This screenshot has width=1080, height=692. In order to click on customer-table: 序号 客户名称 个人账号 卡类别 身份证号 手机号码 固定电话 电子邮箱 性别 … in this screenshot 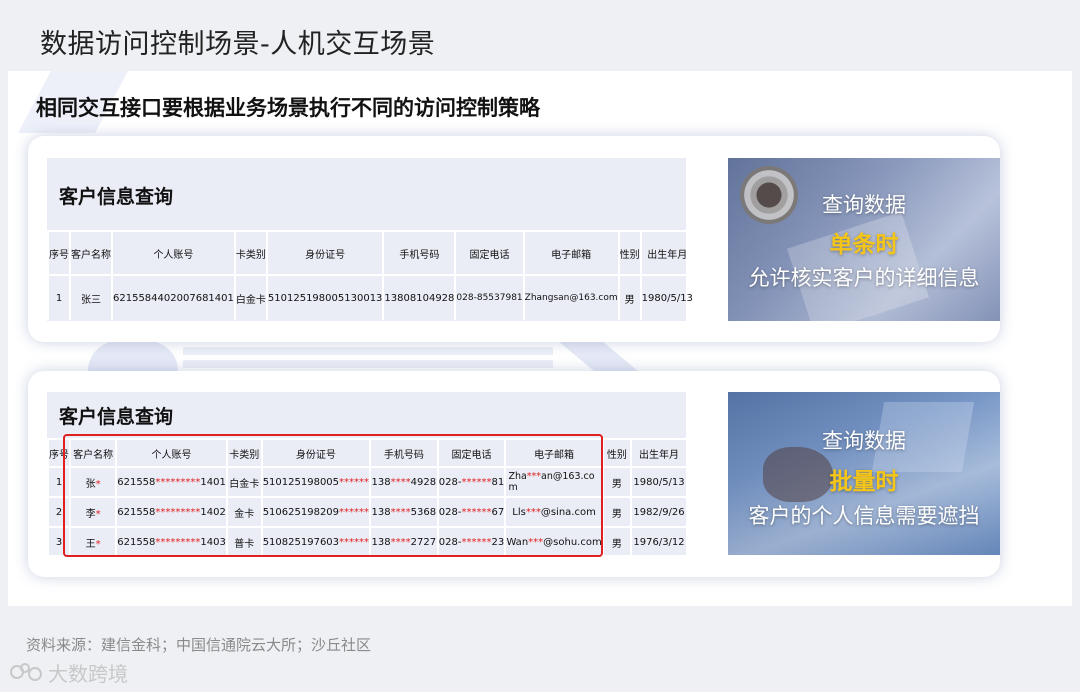, I will do `click(370, 275)`.